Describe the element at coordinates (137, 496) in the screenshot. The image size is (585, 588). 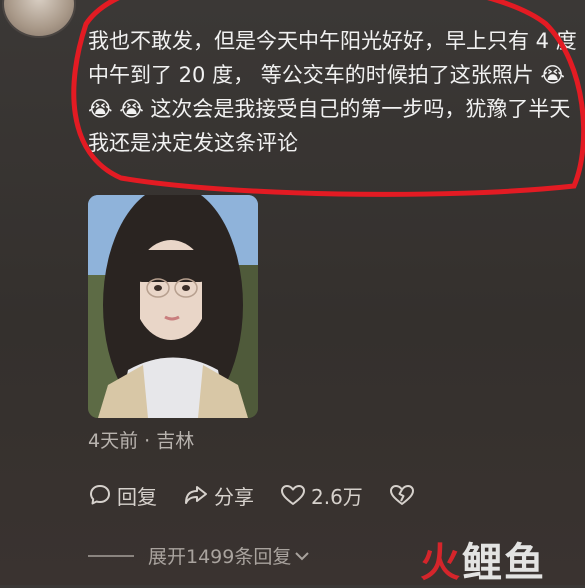
I see `reply-label: 回复` at that location.